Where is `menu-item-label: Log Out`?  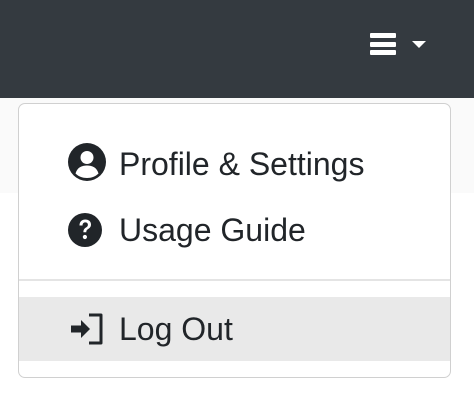 menu-item-label: Log Out is located at coordinates (176, 329).